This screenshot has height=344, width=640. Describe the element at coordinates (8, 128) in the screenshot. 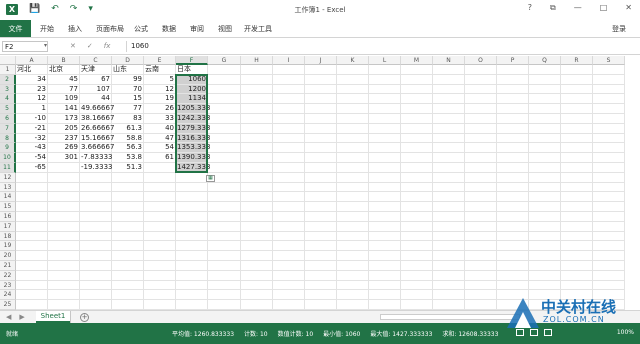

I see `row-header: 7` at that location.